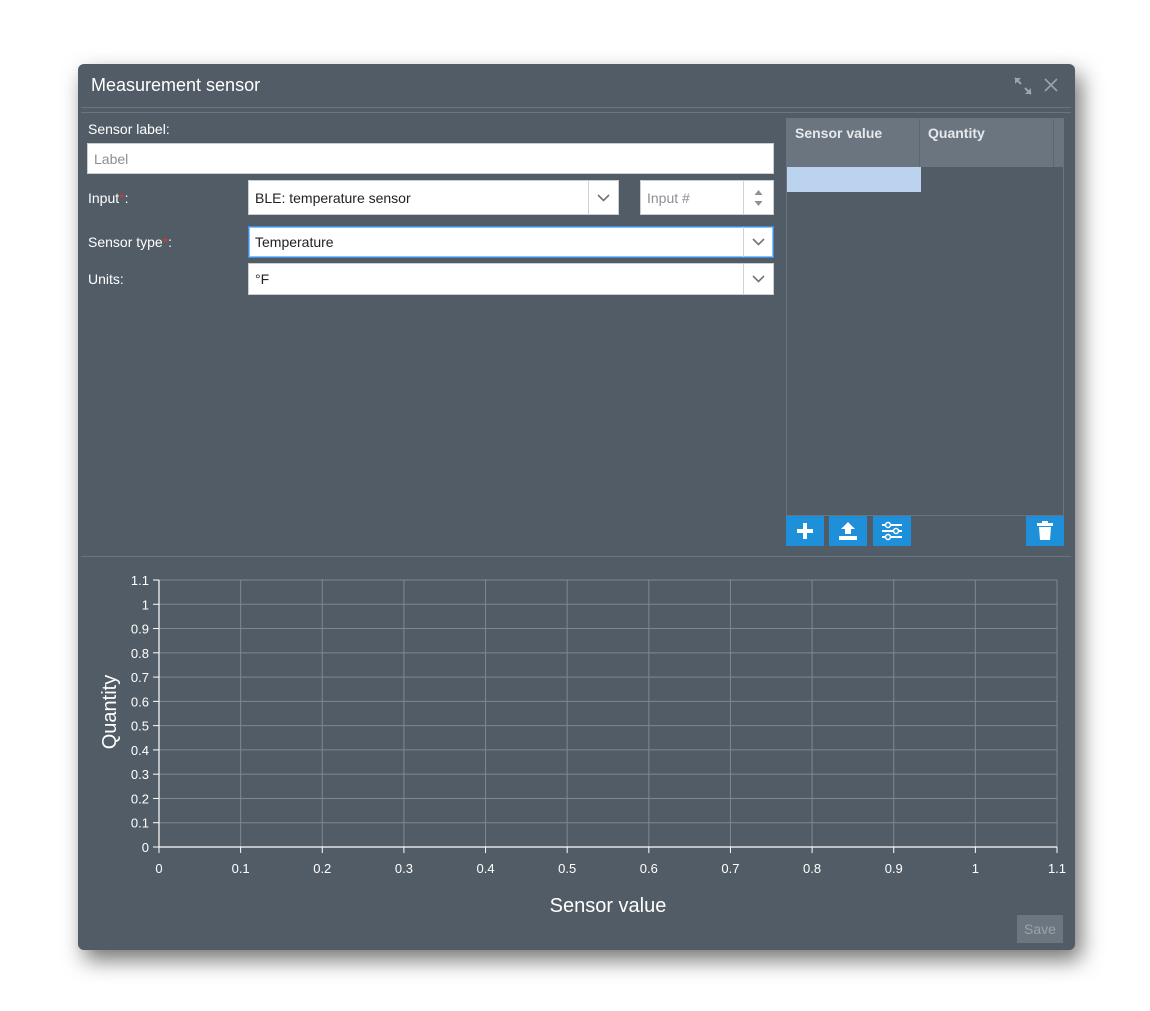 This screenshot has width=1150, height=1011. What do you see at coordinates (140, 774) in the screenshot?
I see `y-tick-label: 0.3` at bounding box center [140, 774].